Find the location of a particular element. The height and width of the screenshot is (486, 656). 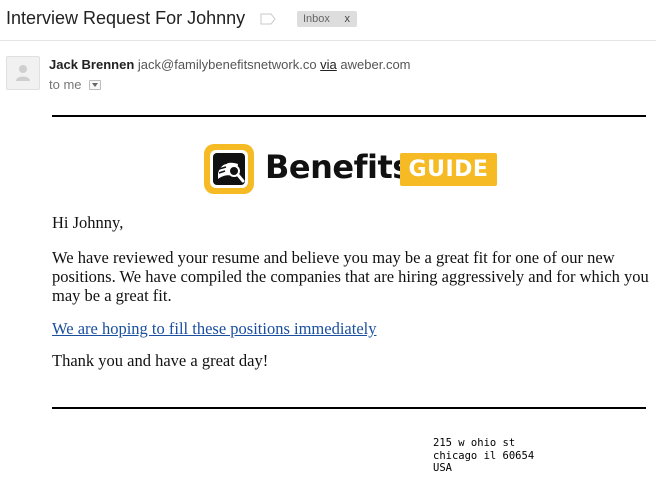

address-line: USA is located at coordinates (442, 468).